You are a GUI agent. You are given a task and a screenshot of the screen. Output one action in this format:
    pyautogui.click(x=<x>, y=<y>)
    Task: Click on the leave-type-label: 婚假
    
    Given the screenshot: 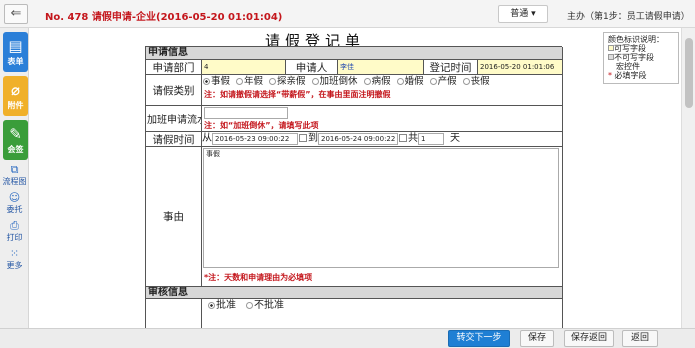 What is the action you would take?
    pyautogui.click(x=414, y=81)
    